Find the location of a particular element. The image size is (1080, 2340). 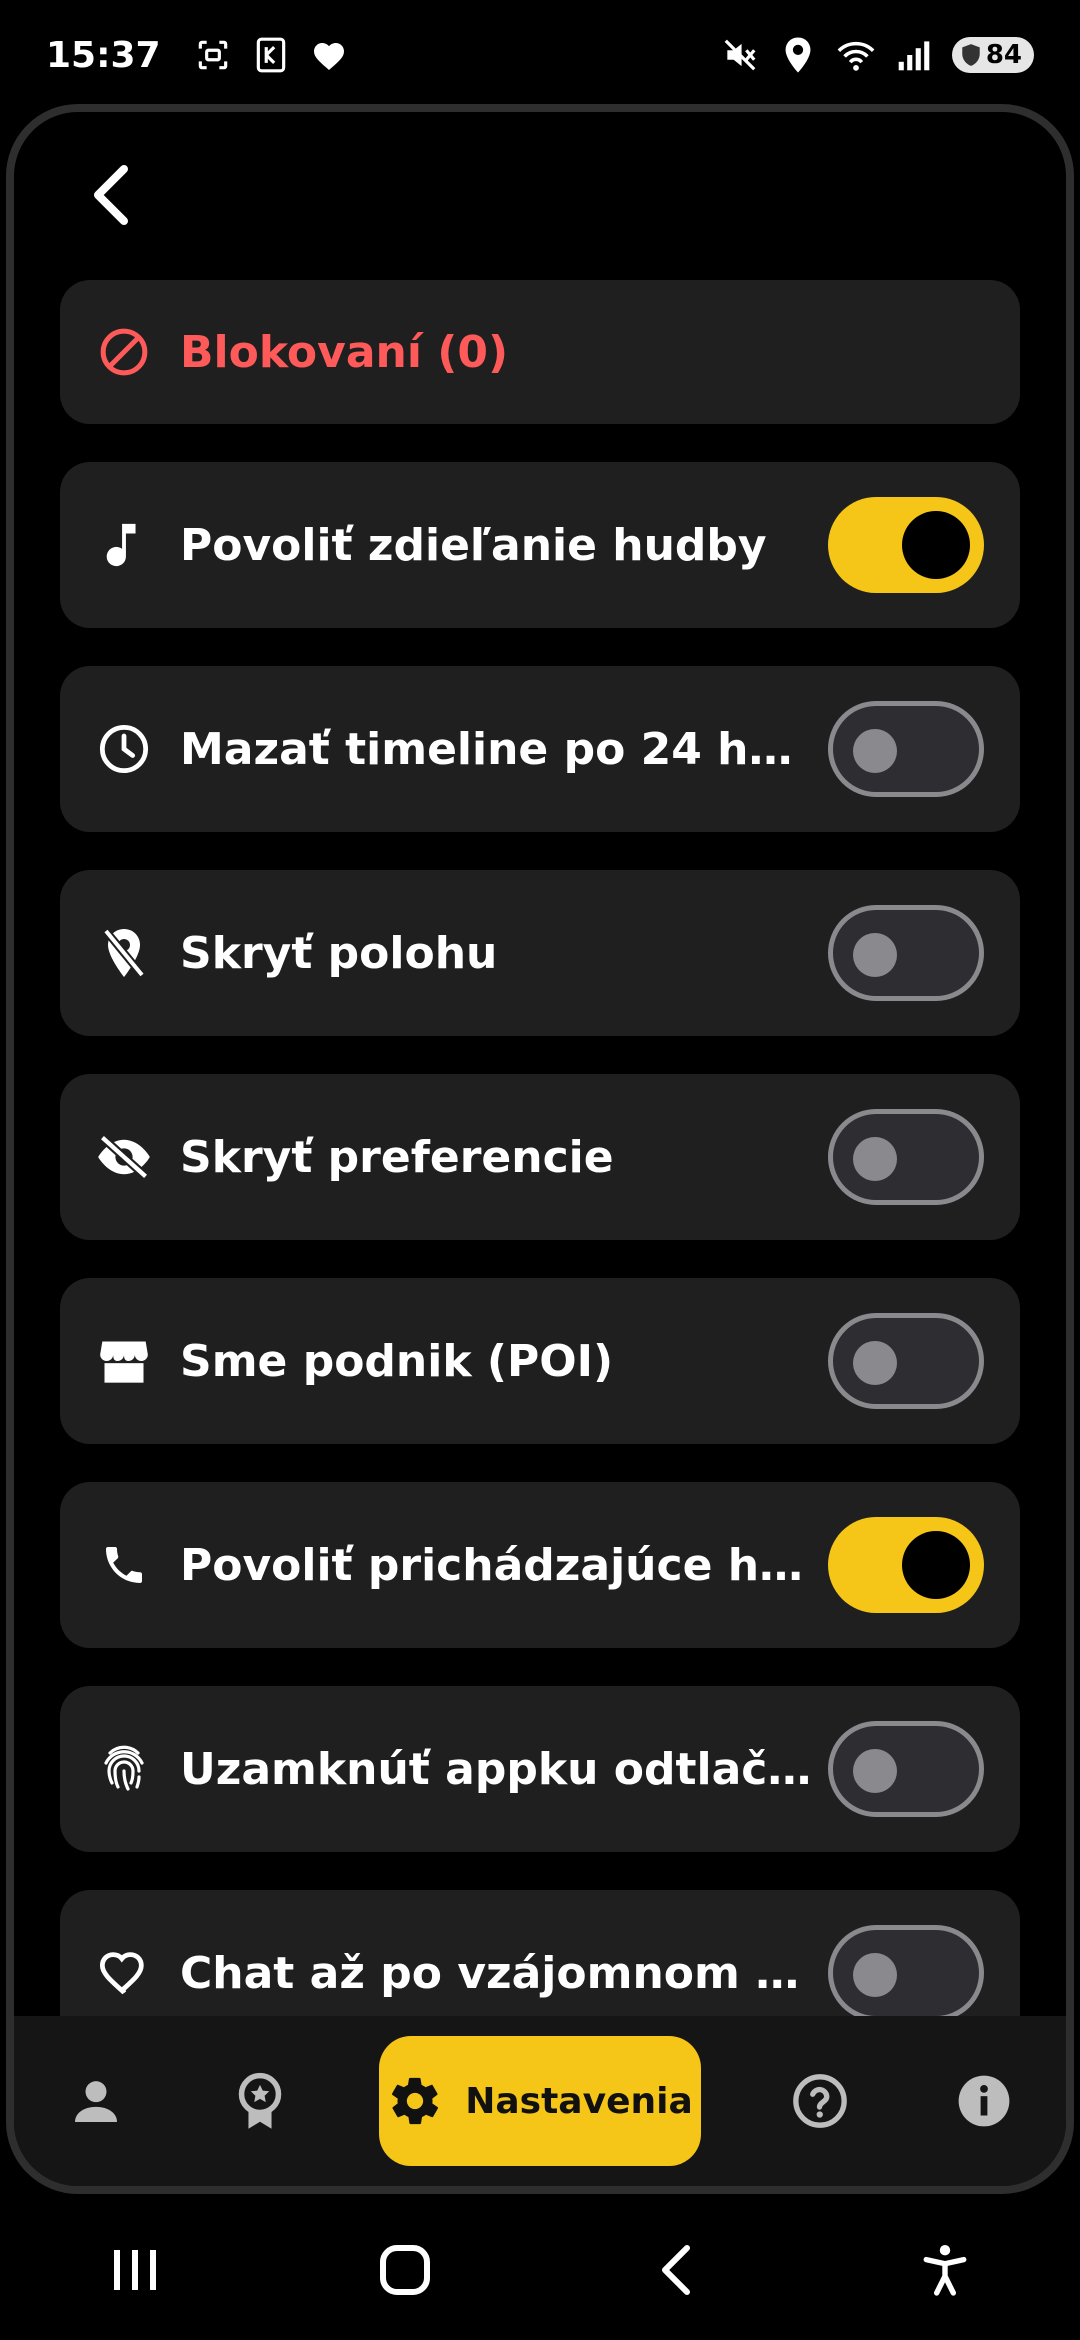

mute-icon is located at coordinates (740, 55).